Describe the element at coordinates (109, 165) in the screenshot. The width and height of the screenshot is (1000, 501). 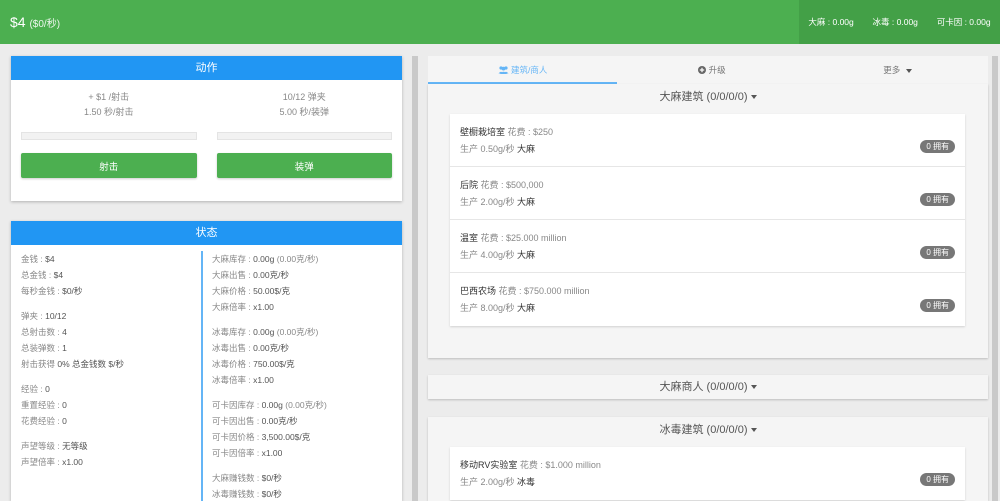
I see `shoot-button: 射击` at that location.